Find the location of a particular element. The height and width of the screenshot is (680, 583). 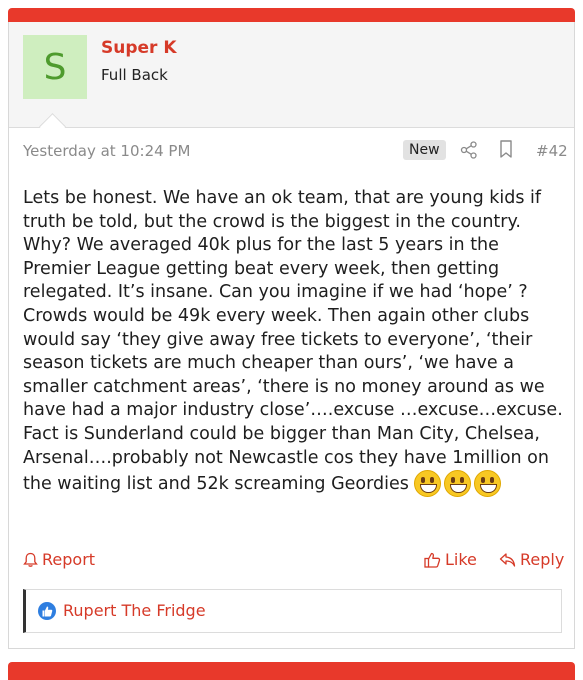

reaction-user-link: Rupert The Fridge is located at coordinates (134, 610).